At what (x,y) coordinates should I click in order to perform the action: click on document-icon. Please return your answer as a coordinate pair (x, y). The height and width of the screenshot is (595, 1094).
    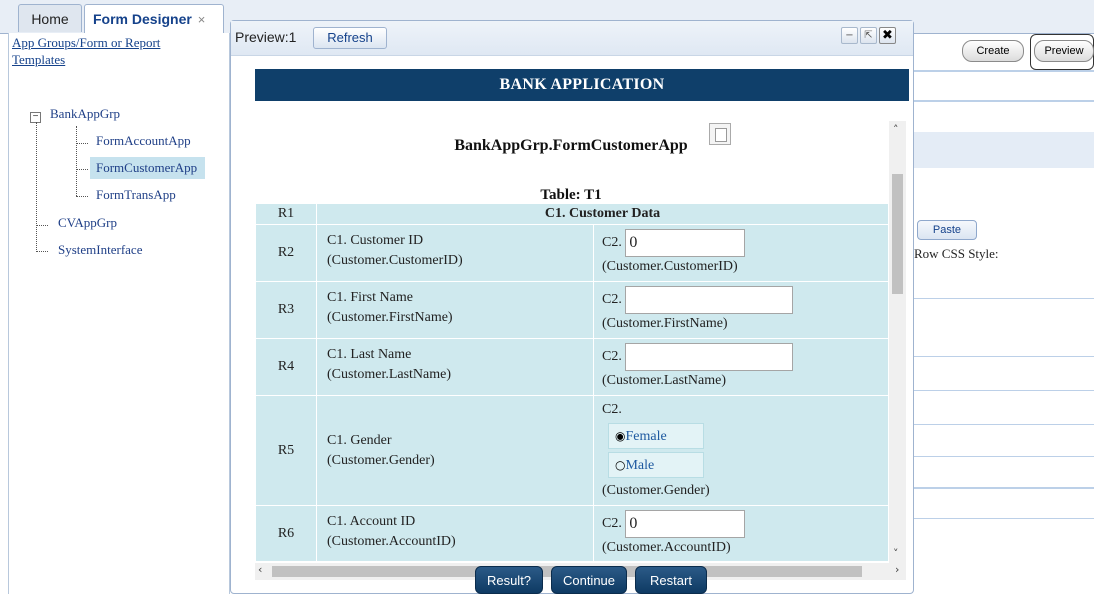
    Looking at the image, I should click on (720, 134).